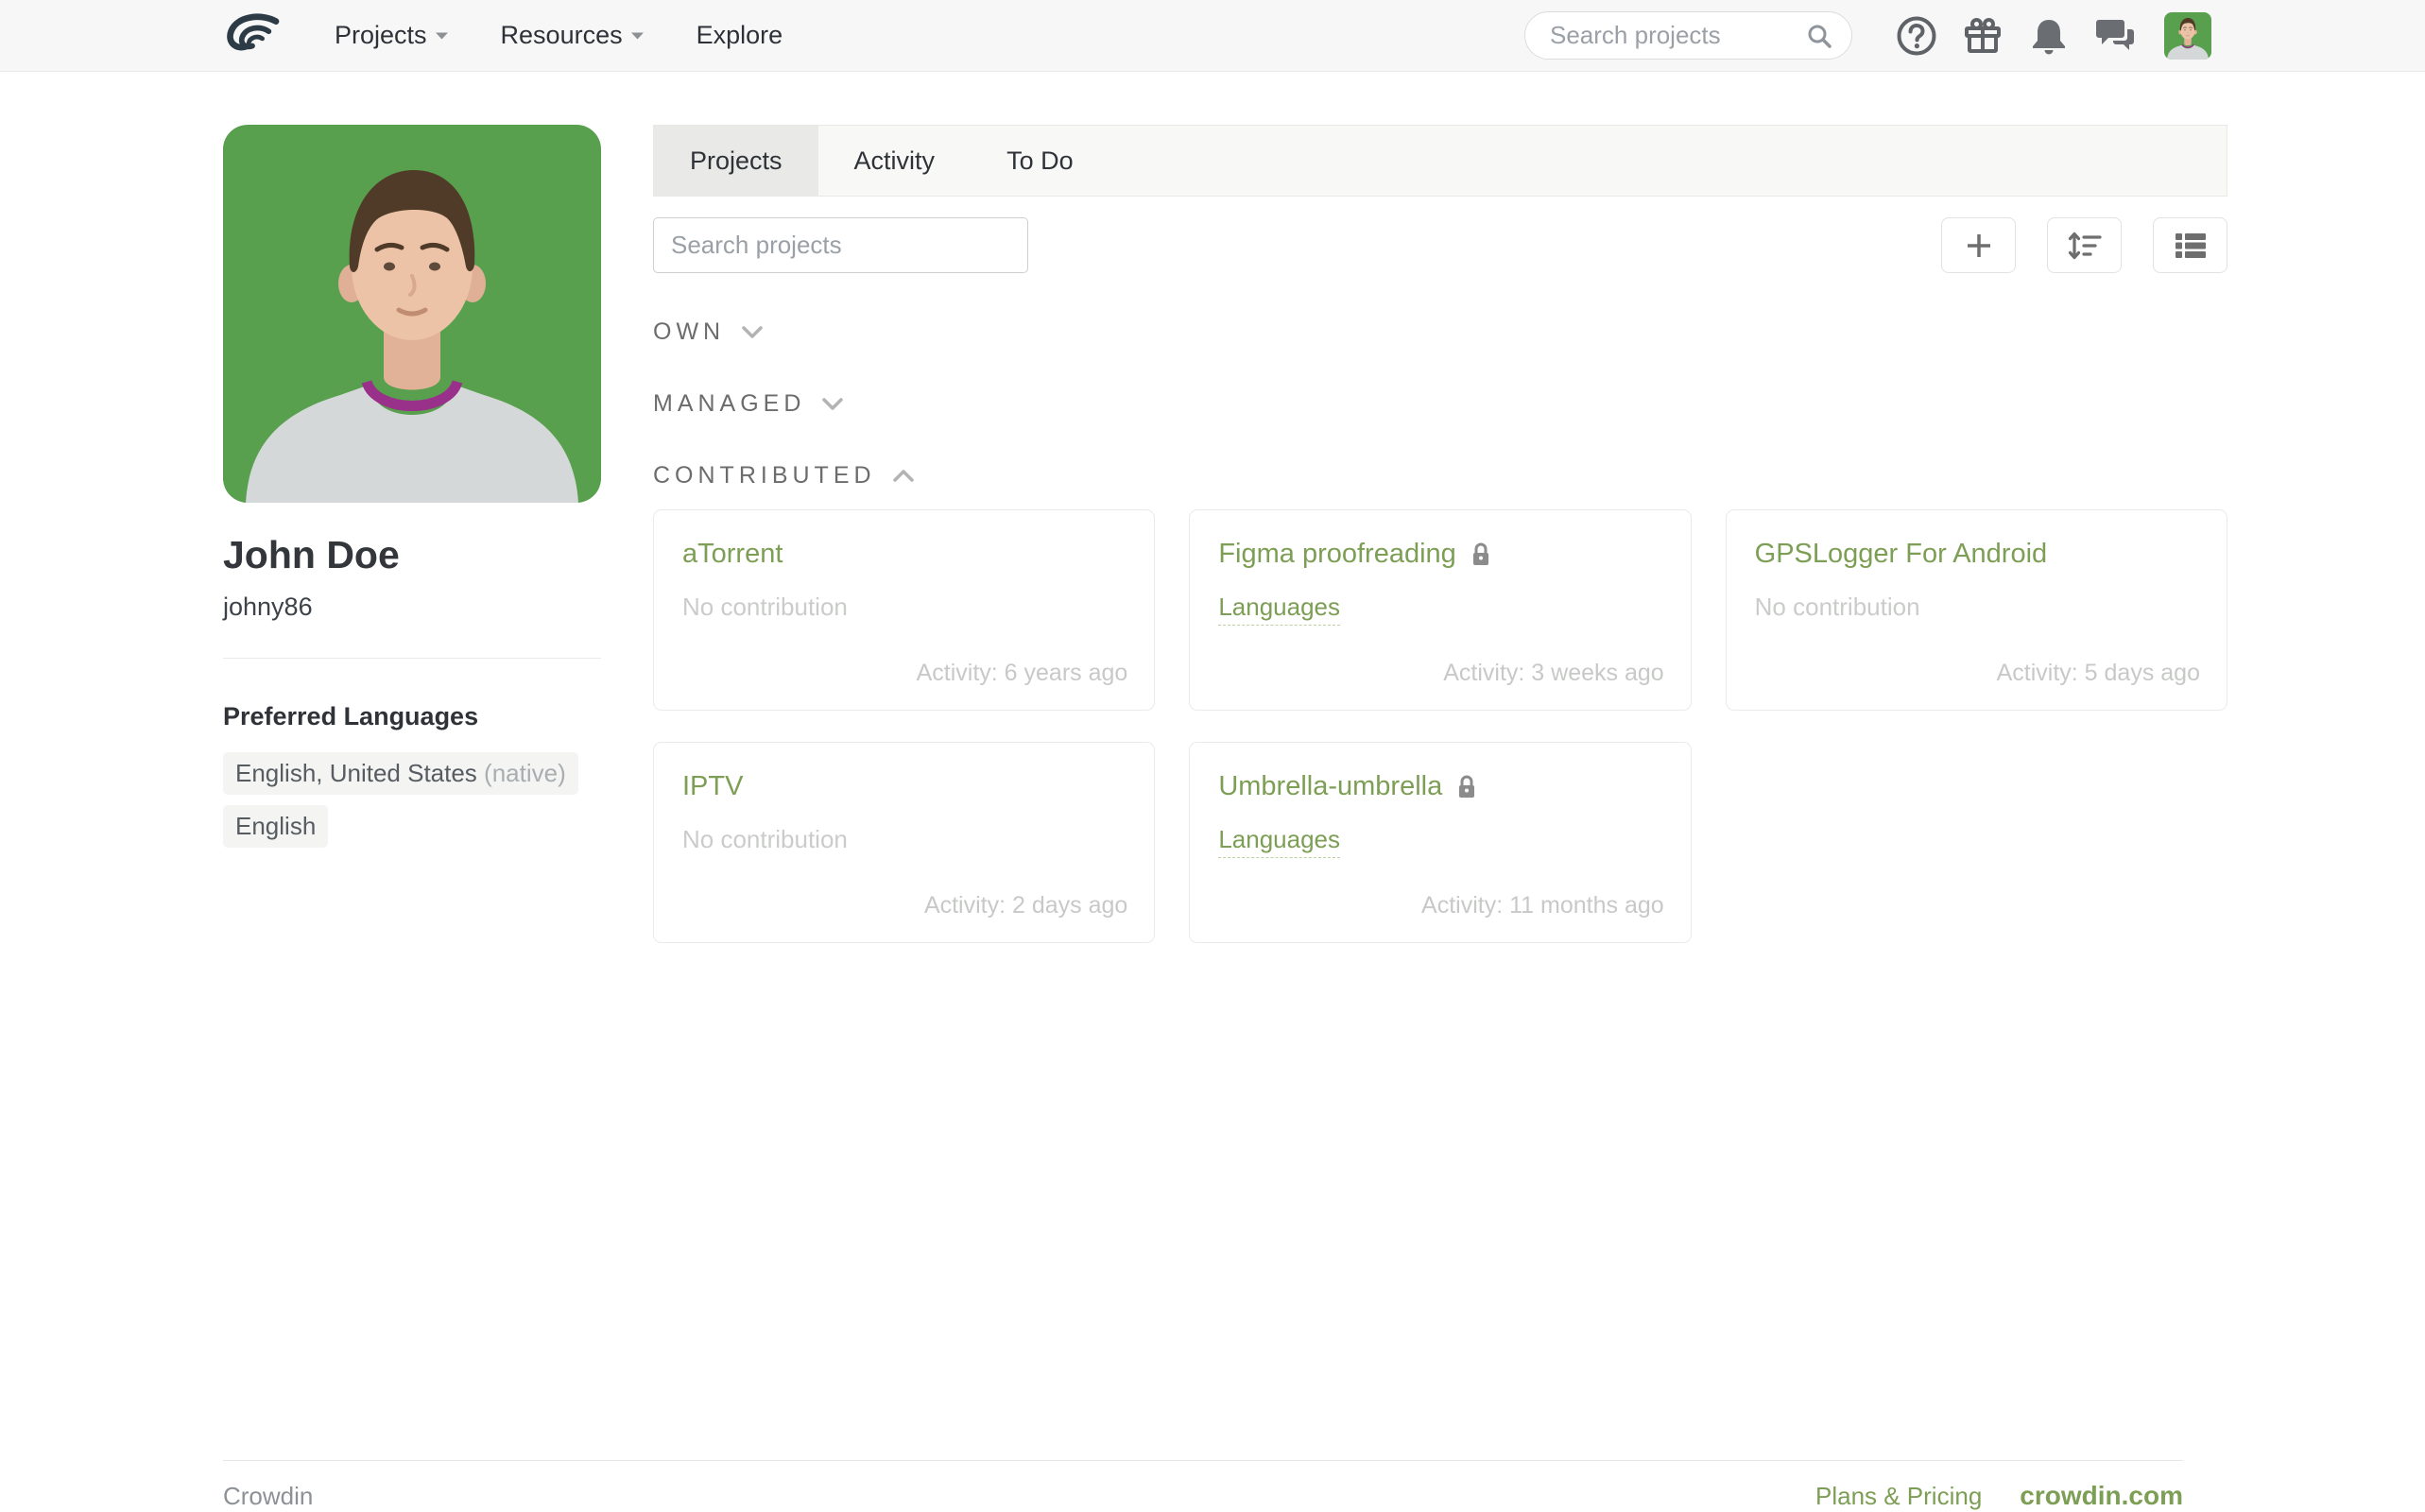 This screenshot has height=1512, width=2425. I want to click on profile-photo, so click(412, 314).